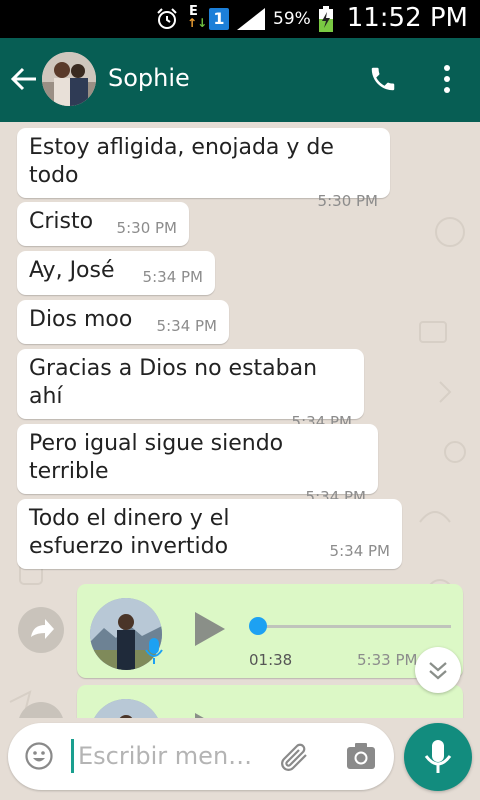 The image size is (480, 800). I want to click on text-caret, so click(72, 756).